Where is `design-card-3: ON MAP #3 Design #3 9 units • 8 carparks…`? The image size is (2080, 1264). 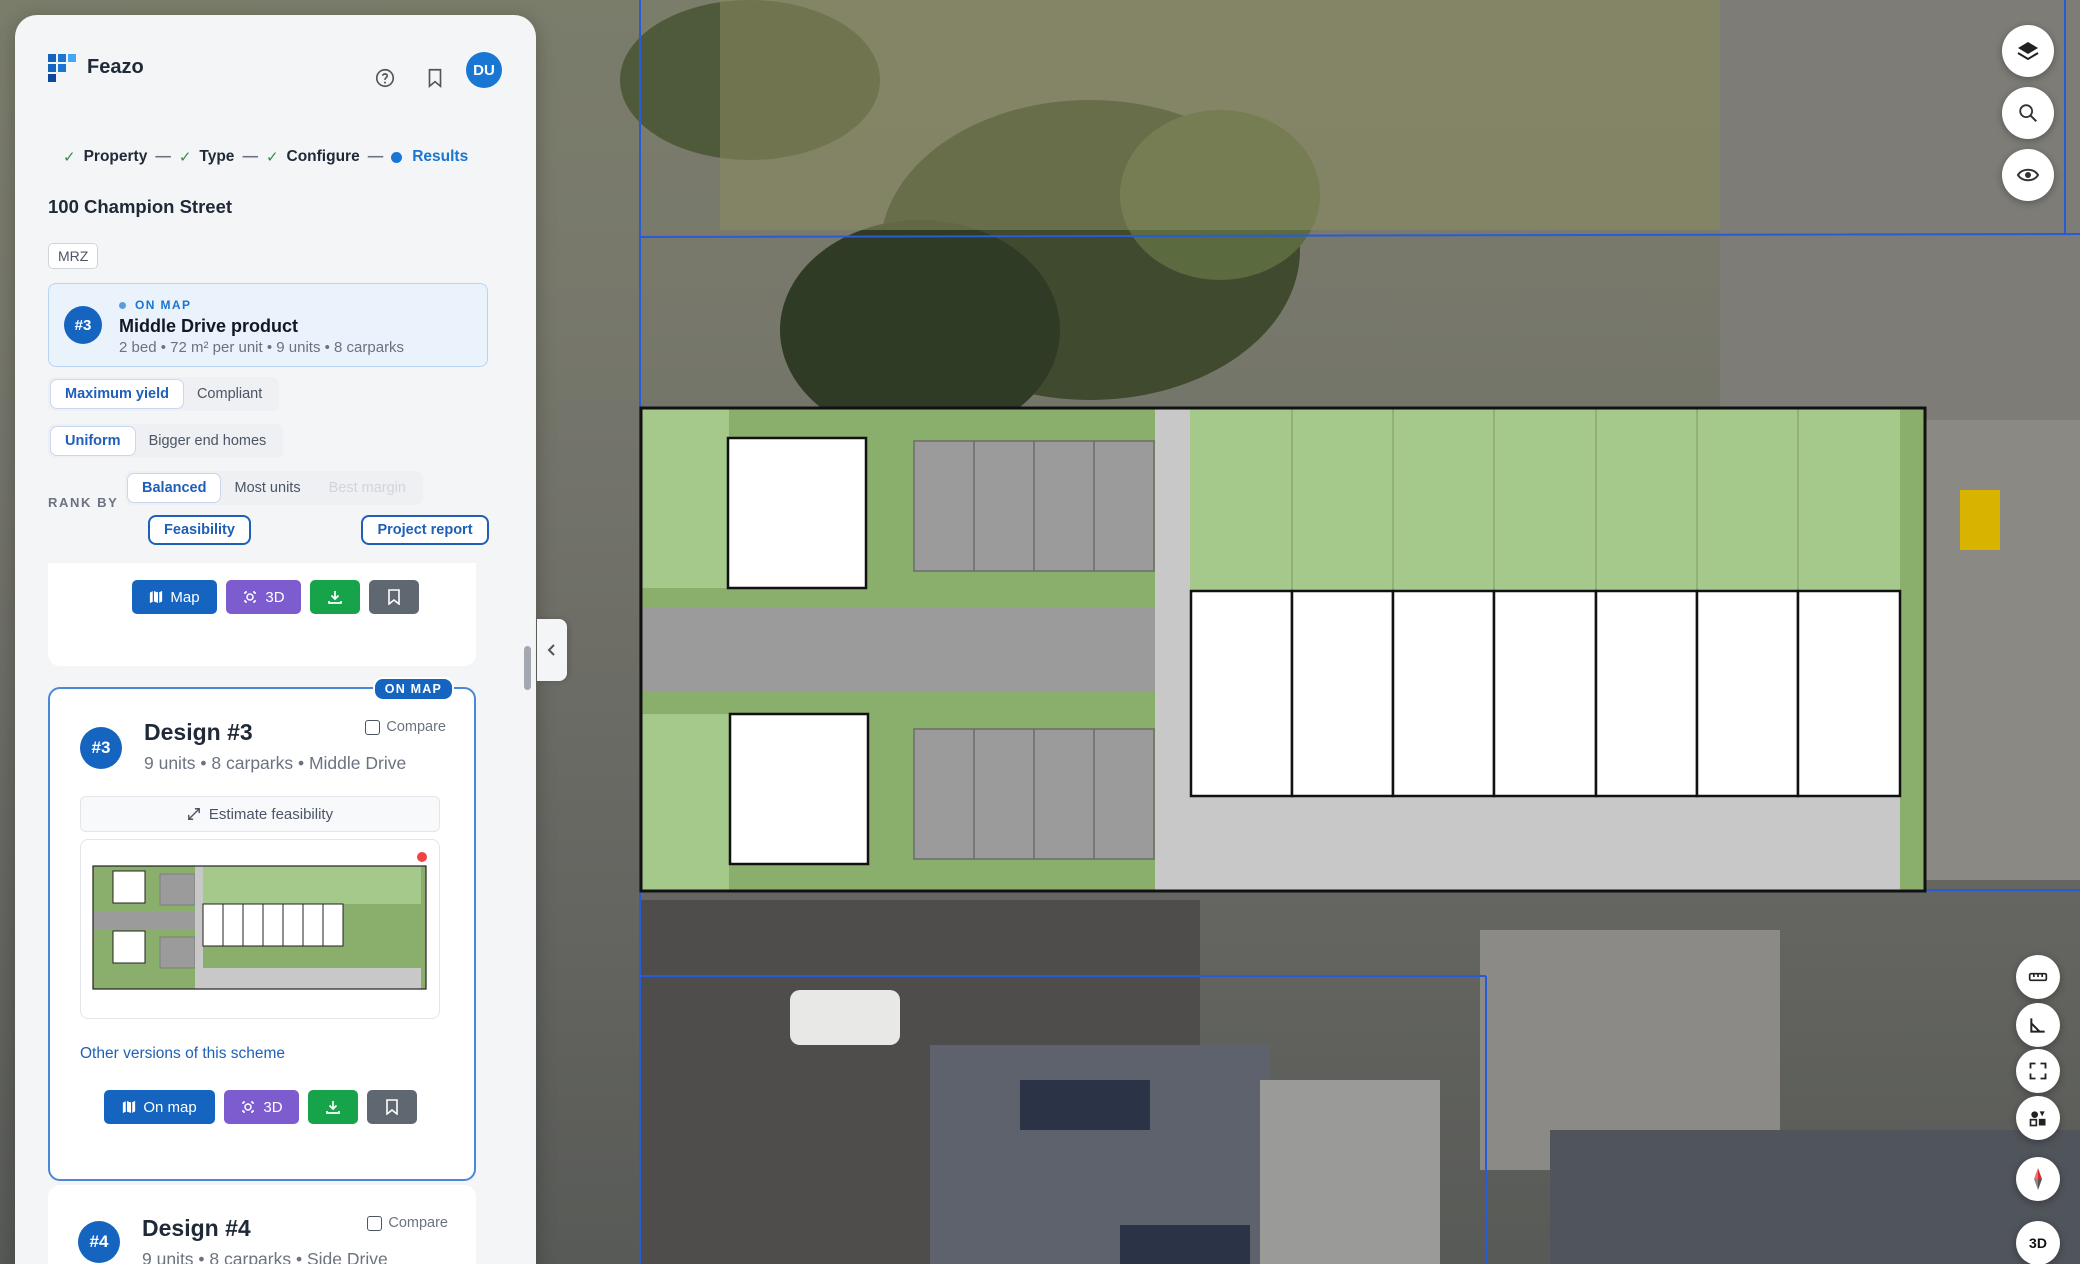 design-card-3: ON MAP #3 Design #3 9 units • 8 carparks… is located at coordinates (262, 929).